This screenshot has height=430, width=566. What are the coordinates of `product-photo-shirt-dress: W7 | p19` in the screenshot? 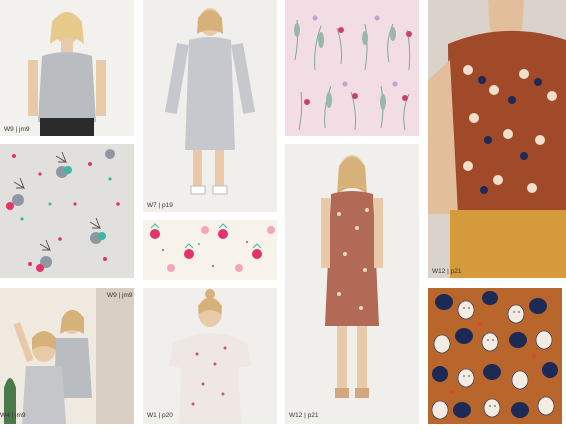 It's located at (210, 106).